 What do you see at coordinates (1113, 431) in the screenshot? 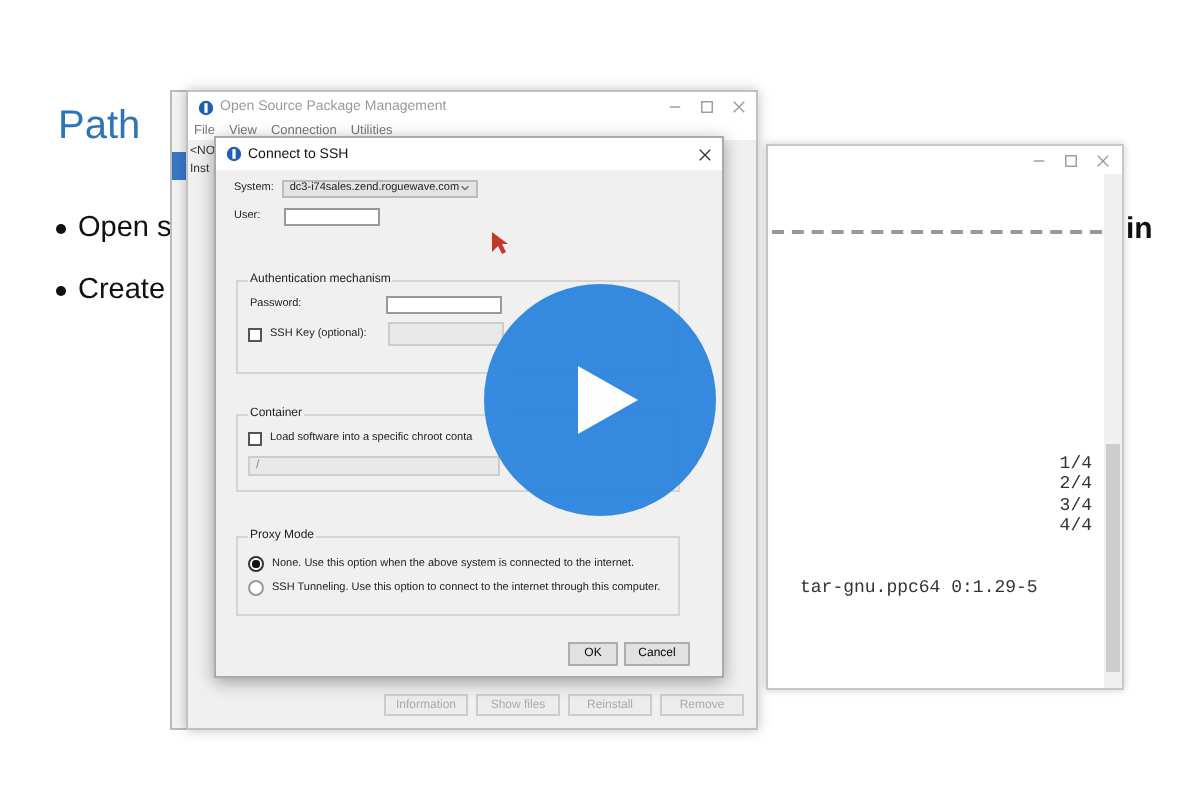
I see `scrollbar` at bounding box center [1113, 431].